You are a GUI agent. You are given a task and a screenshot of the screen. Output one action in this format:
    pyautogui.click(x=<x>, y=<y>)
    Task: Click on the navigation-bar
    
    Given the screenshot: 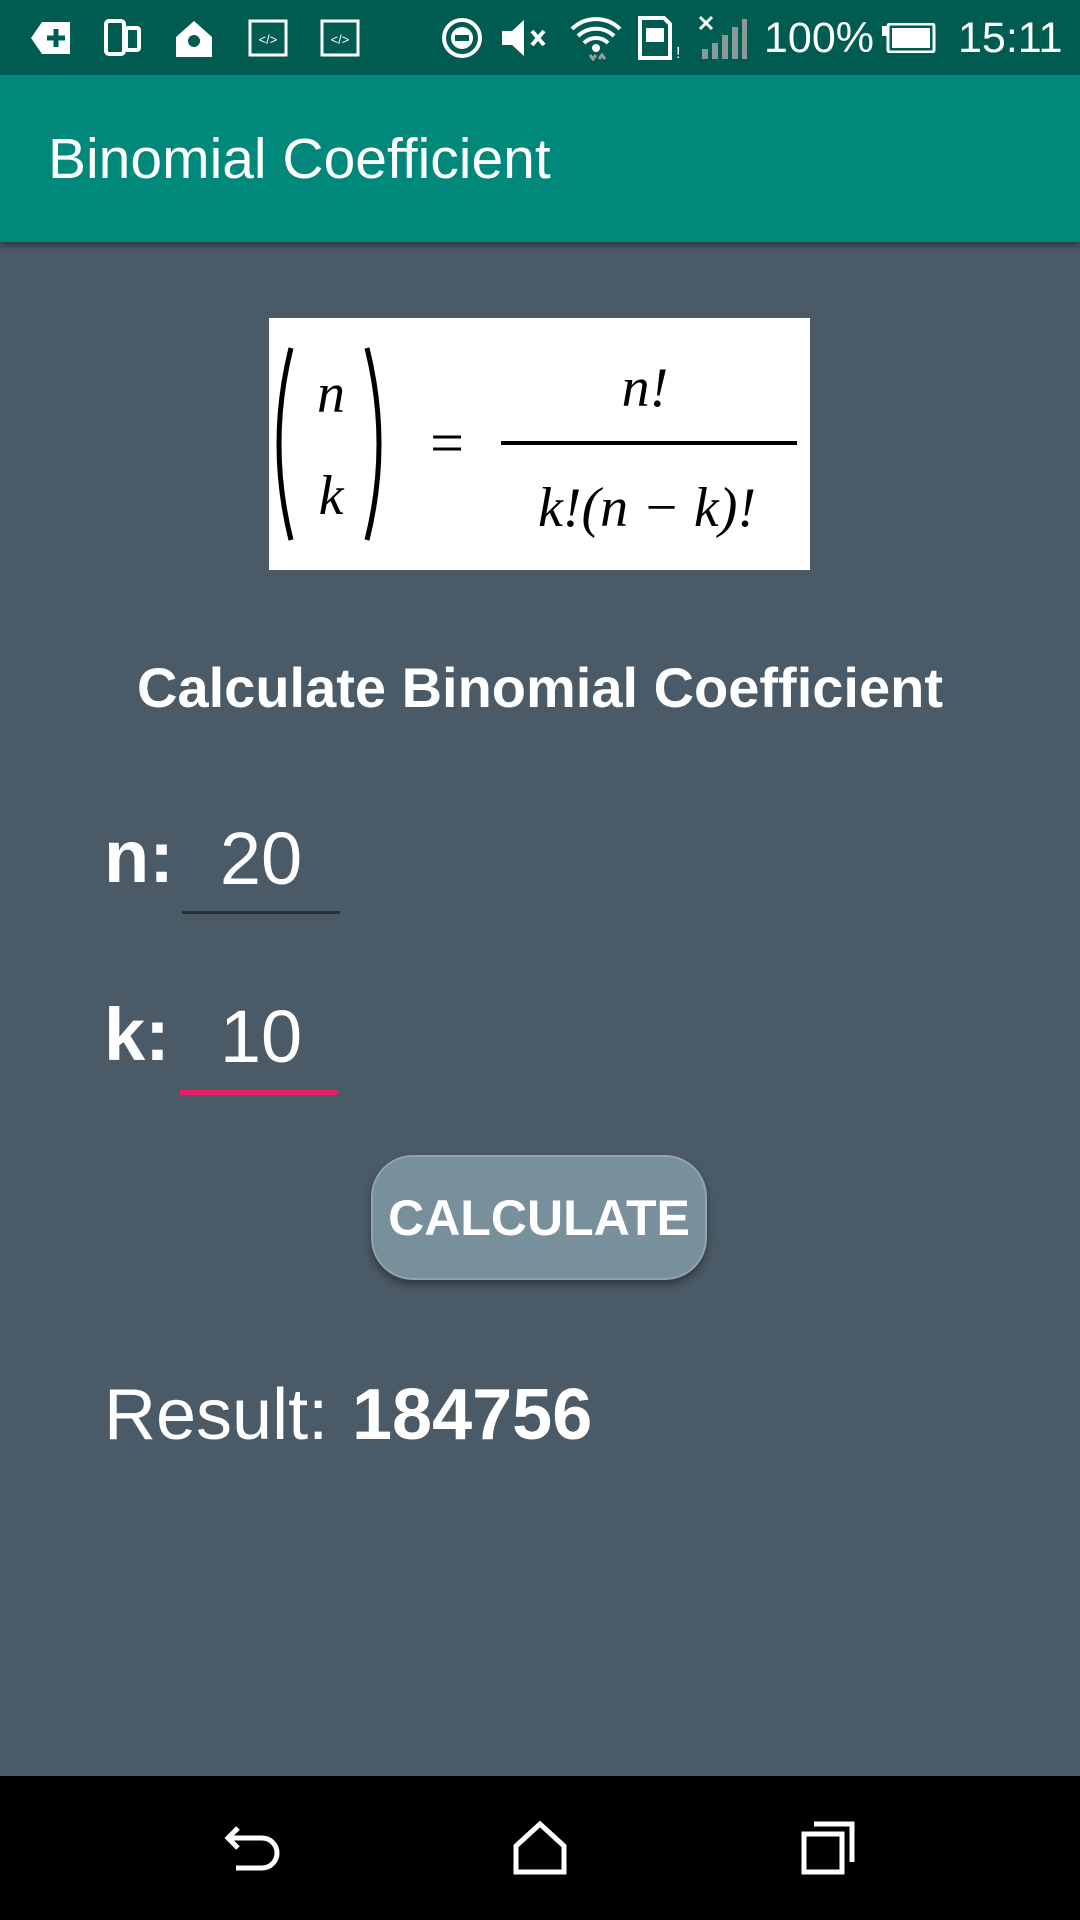 What is the action you would take?
    pyautogui.click(x=540, y=1848)
    